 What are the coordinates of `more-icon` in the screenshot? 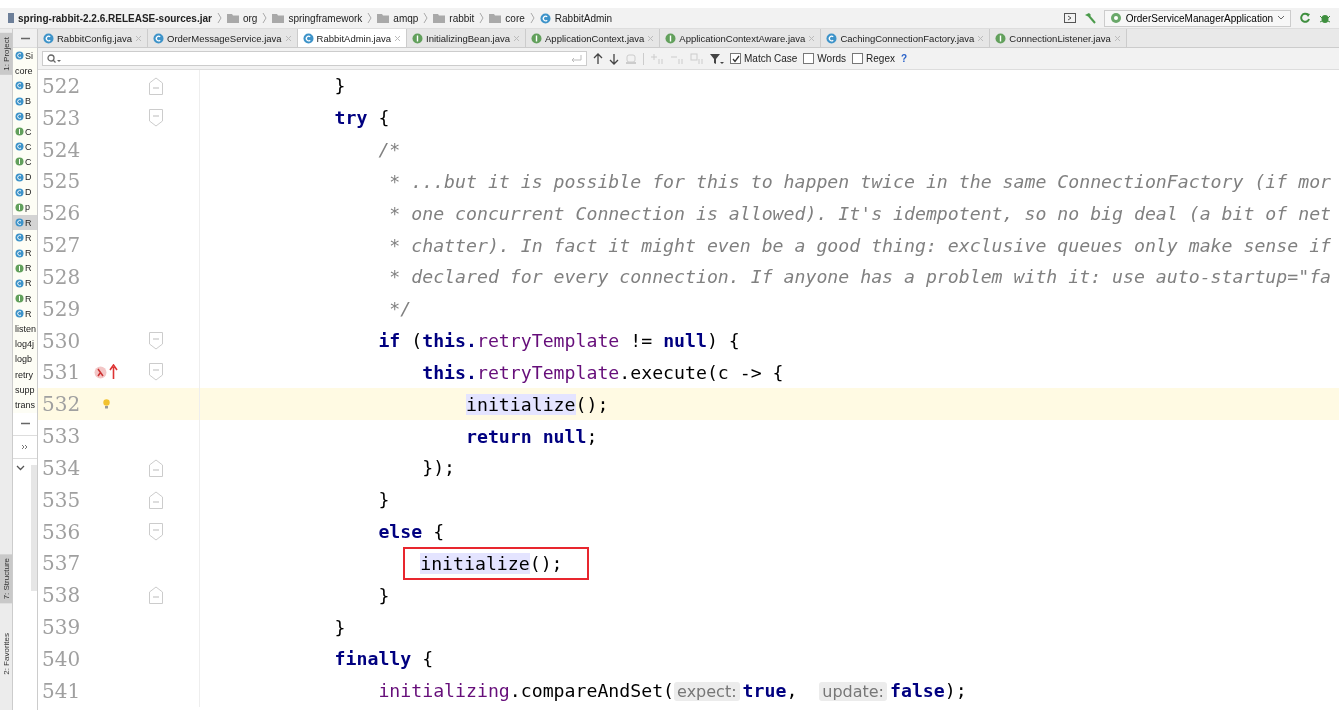 It's located at (25, 446).